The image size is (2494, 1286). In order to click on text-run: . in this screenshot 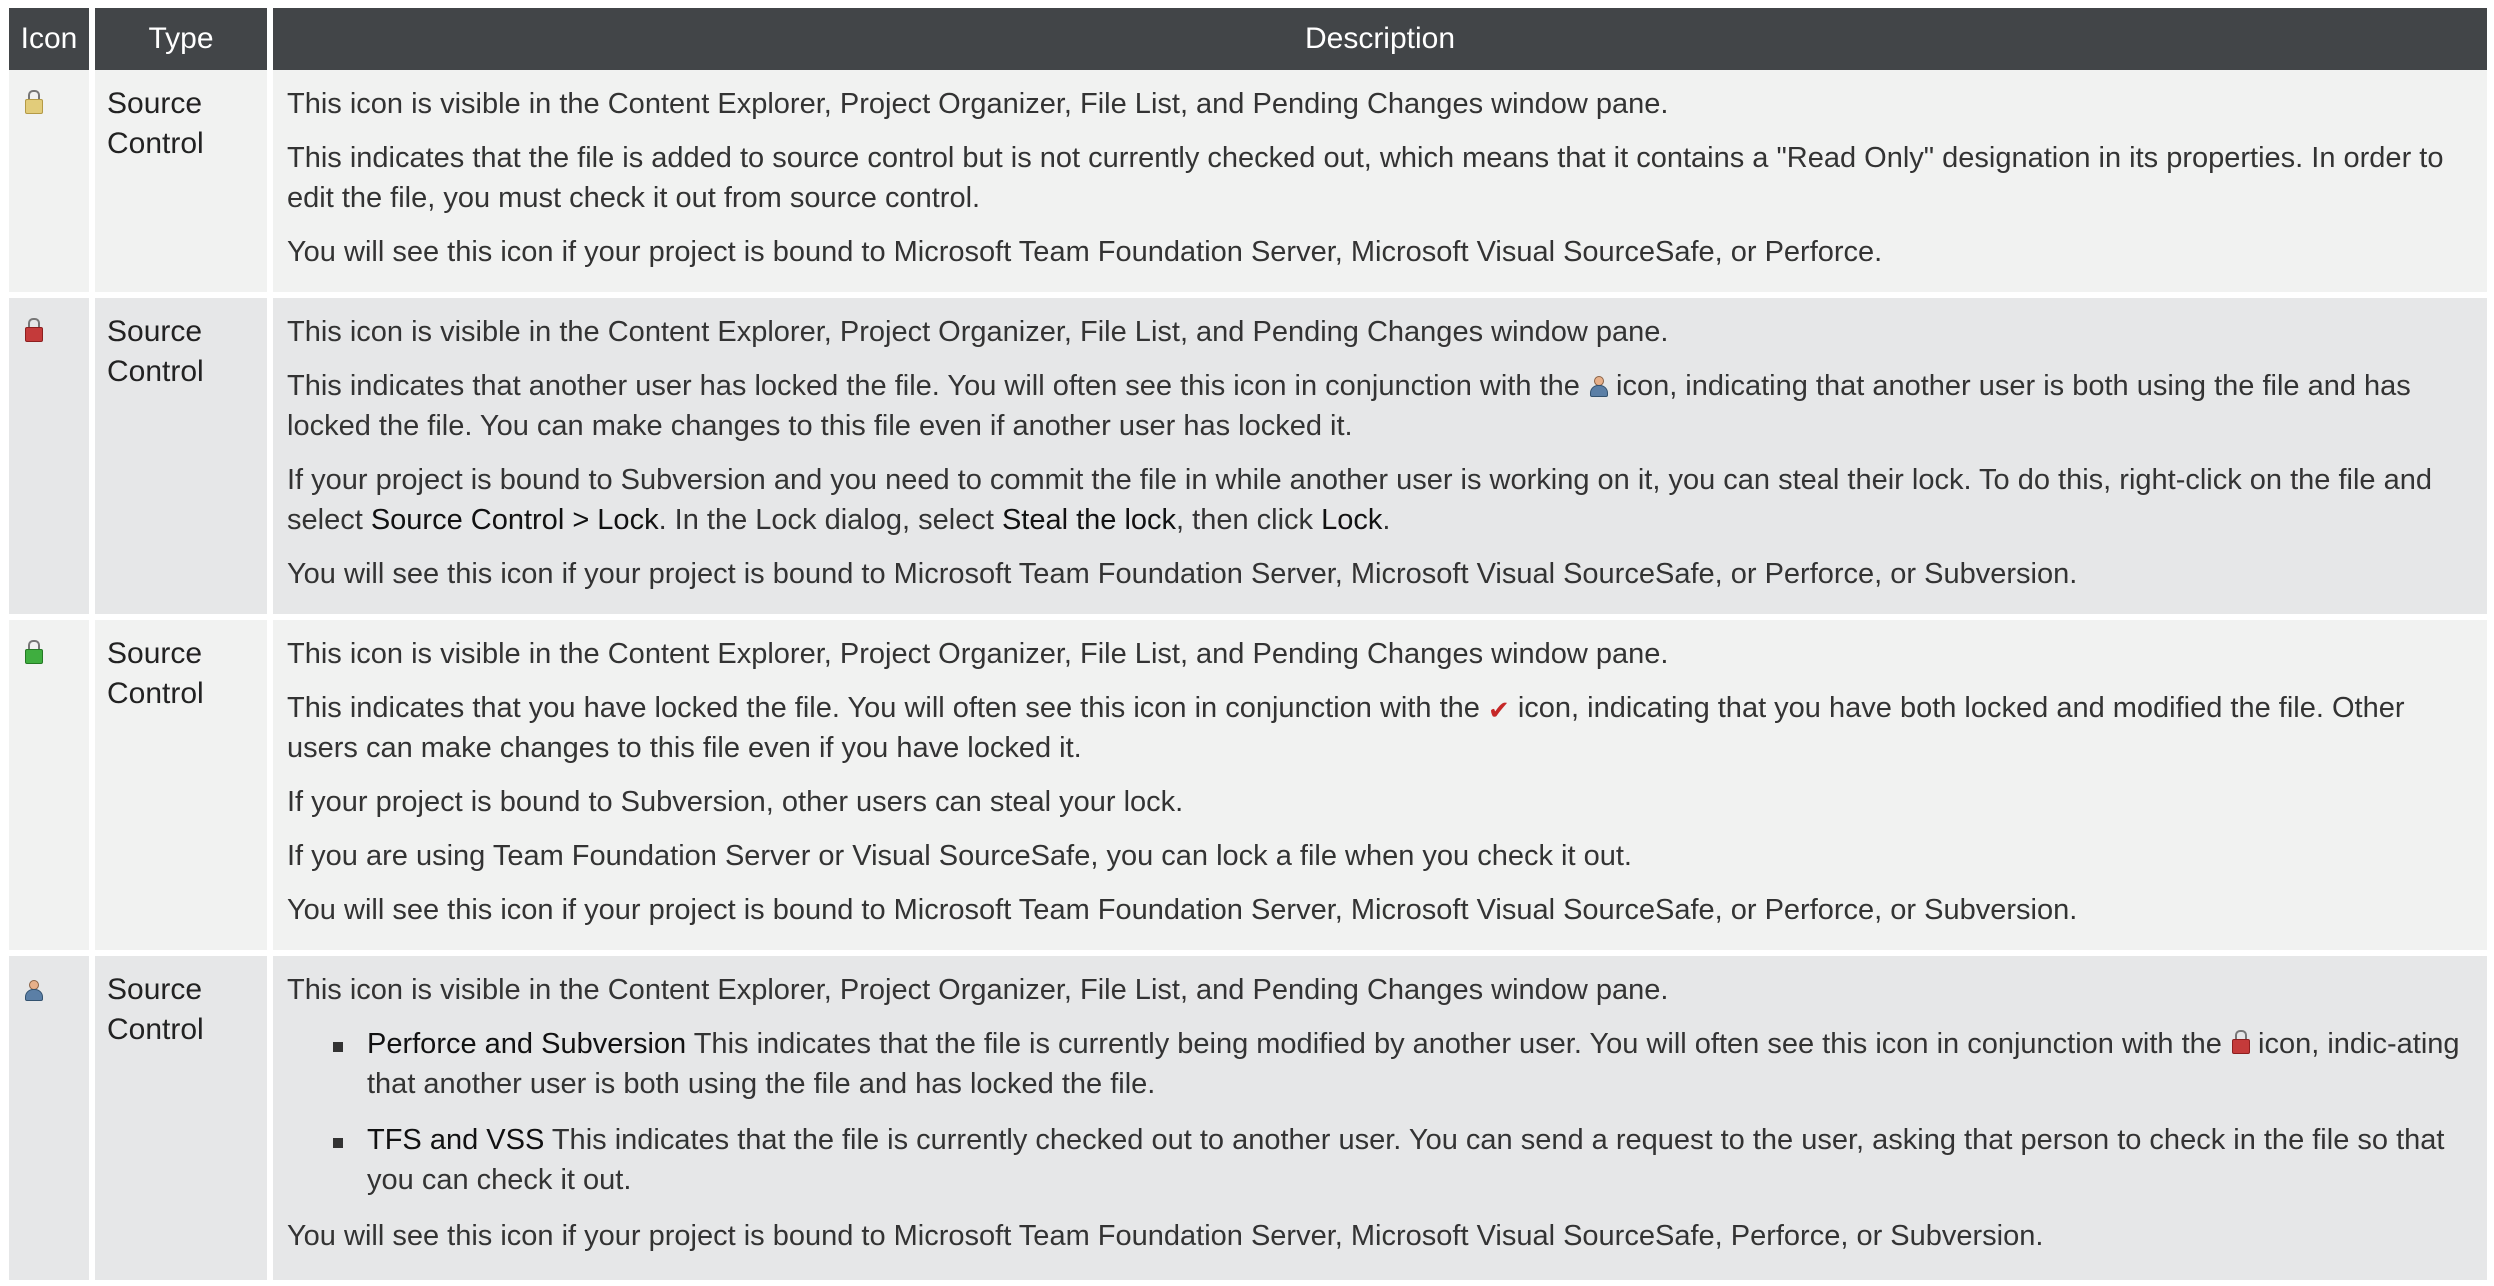, I will do `click(1386, 520)`.